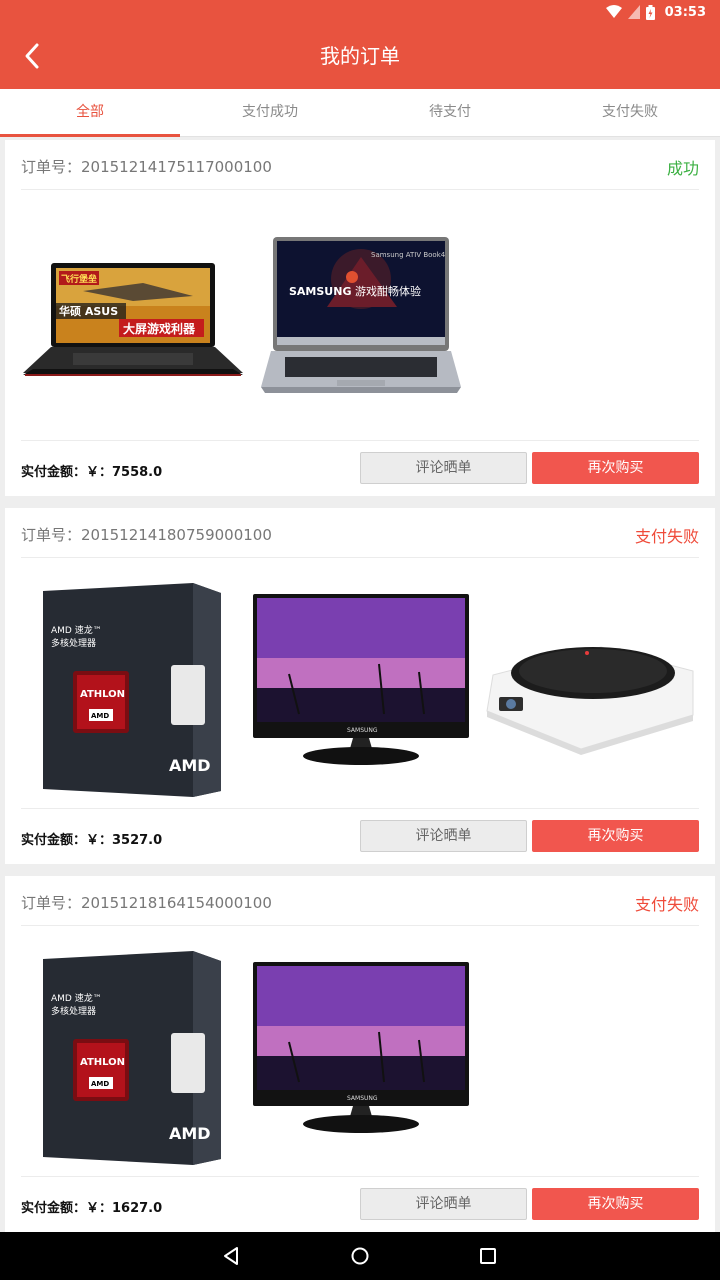  I want to click on nav-recents-button, so click(488, 1256).